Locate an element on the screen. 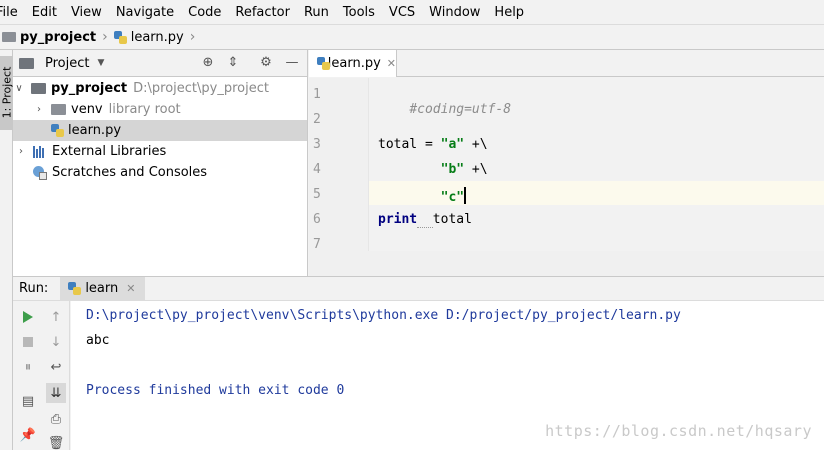 The image size is (824, 450). watermark: https://blog.csdn.net/hqsary is located at coordinates (678, 431).